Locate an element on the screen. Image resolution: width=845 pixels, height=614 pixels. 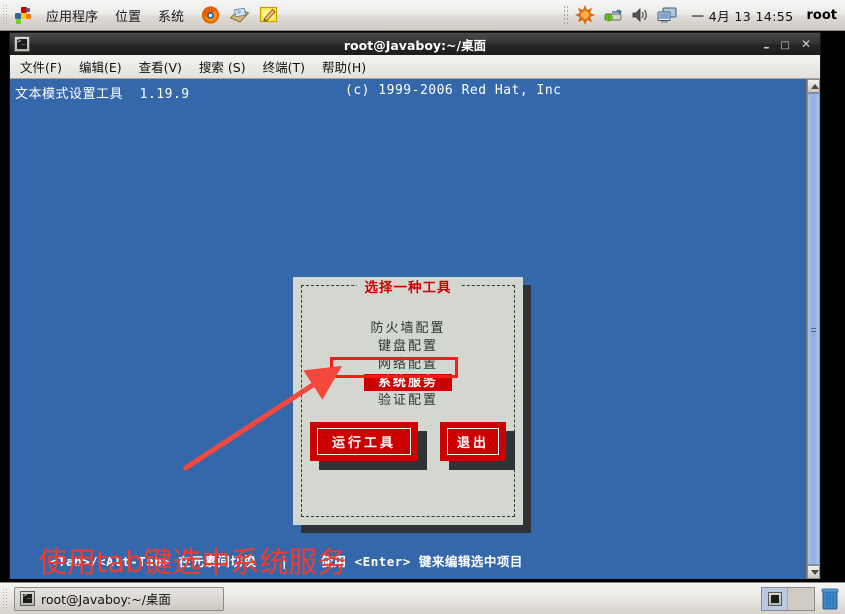
software-update-icon is located at coordinates (585, 15).